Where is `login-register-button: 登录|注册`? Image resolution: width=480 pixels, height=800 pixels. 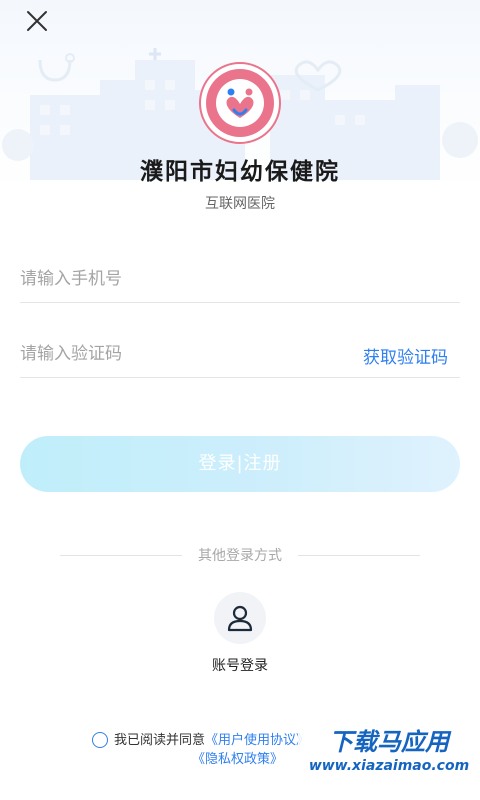 login-register-button: 登录|注册 is located at coordinates (240, 464).